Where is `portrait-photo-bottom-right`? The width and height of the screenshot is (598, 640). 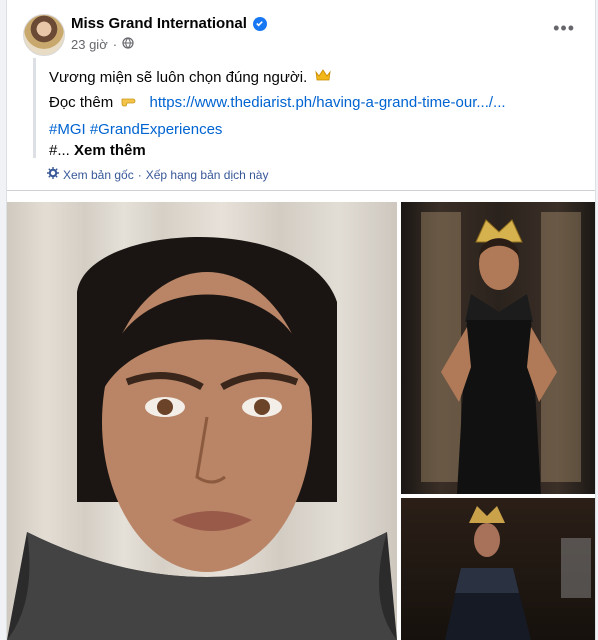 portrait-photo-bottom-right is located at coordinates (498, 569).